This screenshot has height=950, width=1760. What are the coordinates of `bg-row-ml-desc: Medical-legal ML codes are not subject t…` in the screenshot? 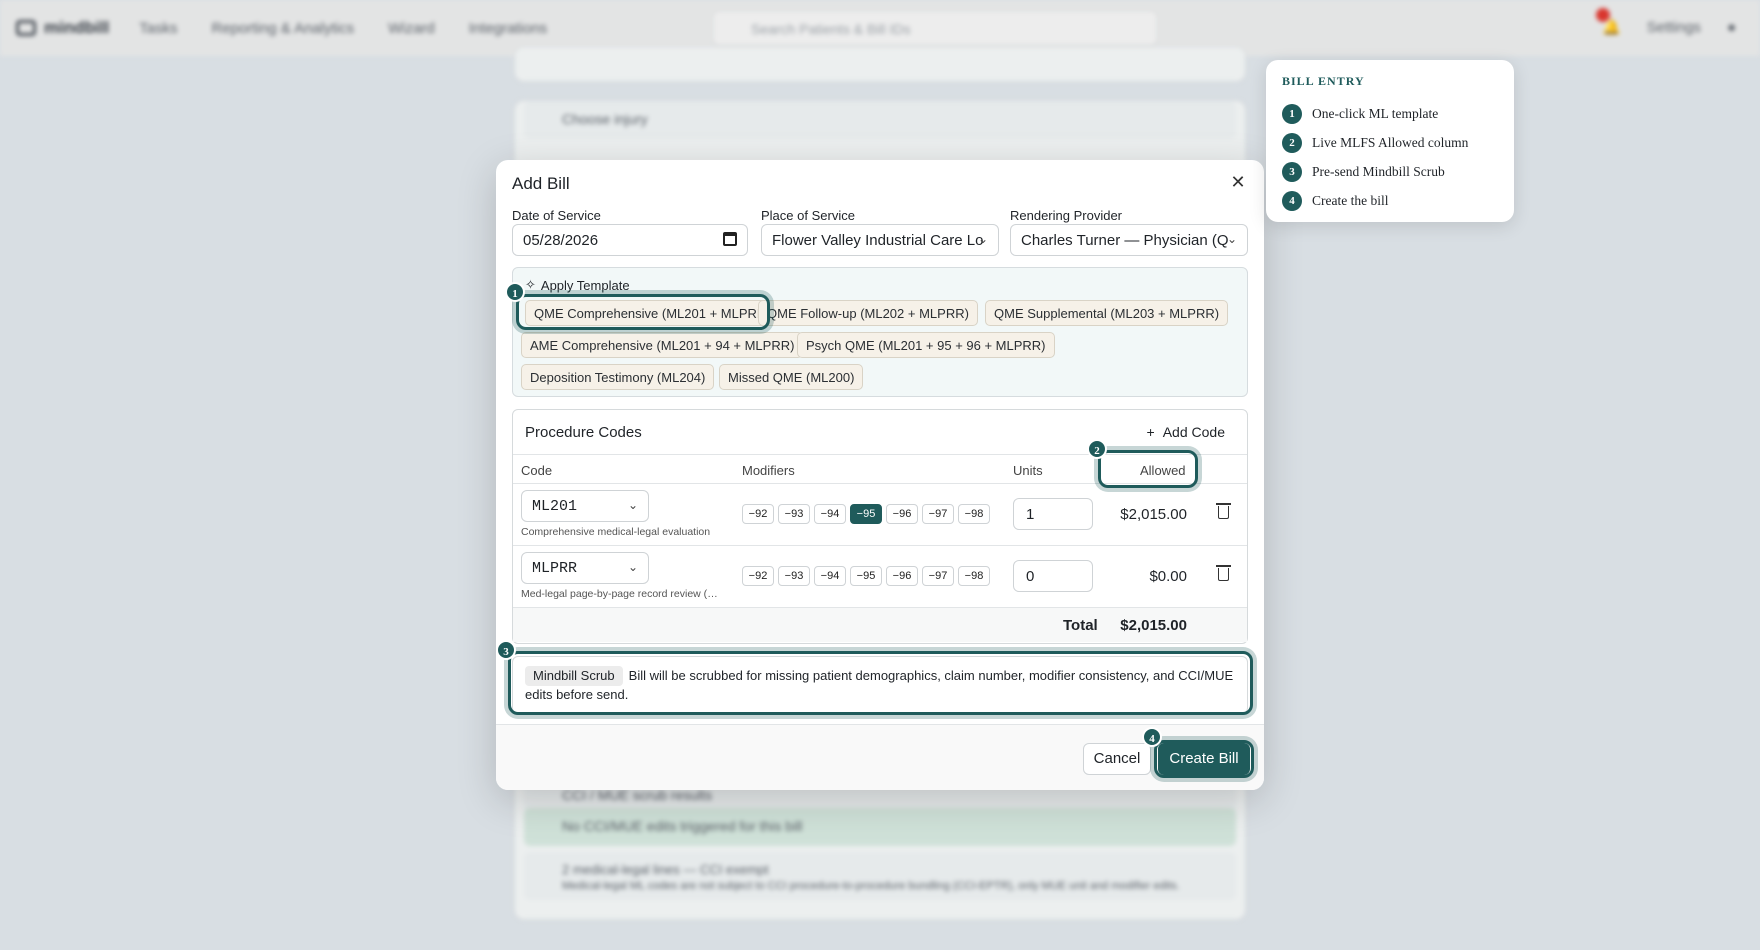 It's located at (871, 886).